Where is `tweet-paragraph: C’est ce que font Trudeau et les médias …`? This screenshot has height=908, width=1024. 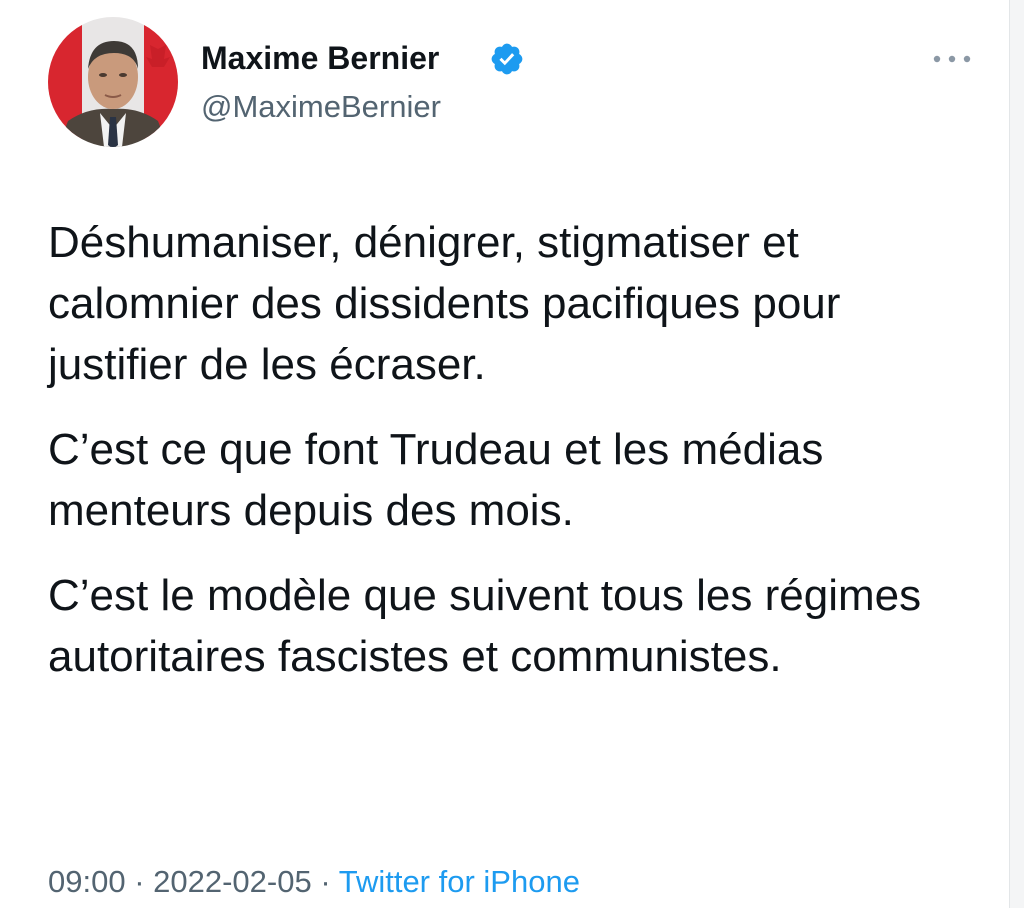 tweet-paragraph: C’est ce que font Trudeau et les médias … is located at coordinates (436, 480).